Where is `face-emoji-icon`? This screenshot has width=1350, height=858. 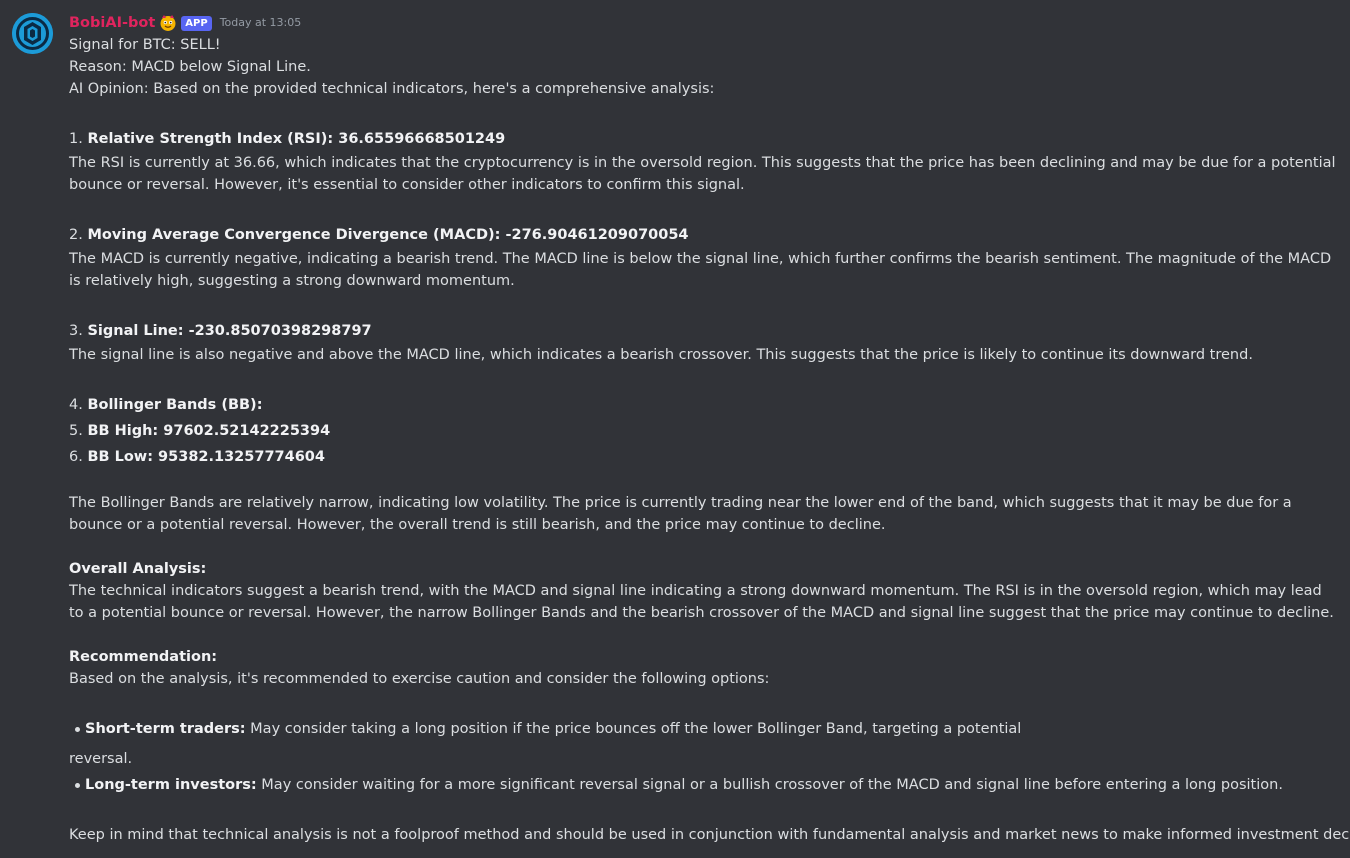 face-emoji-icon is located at coordinates (168, 23).